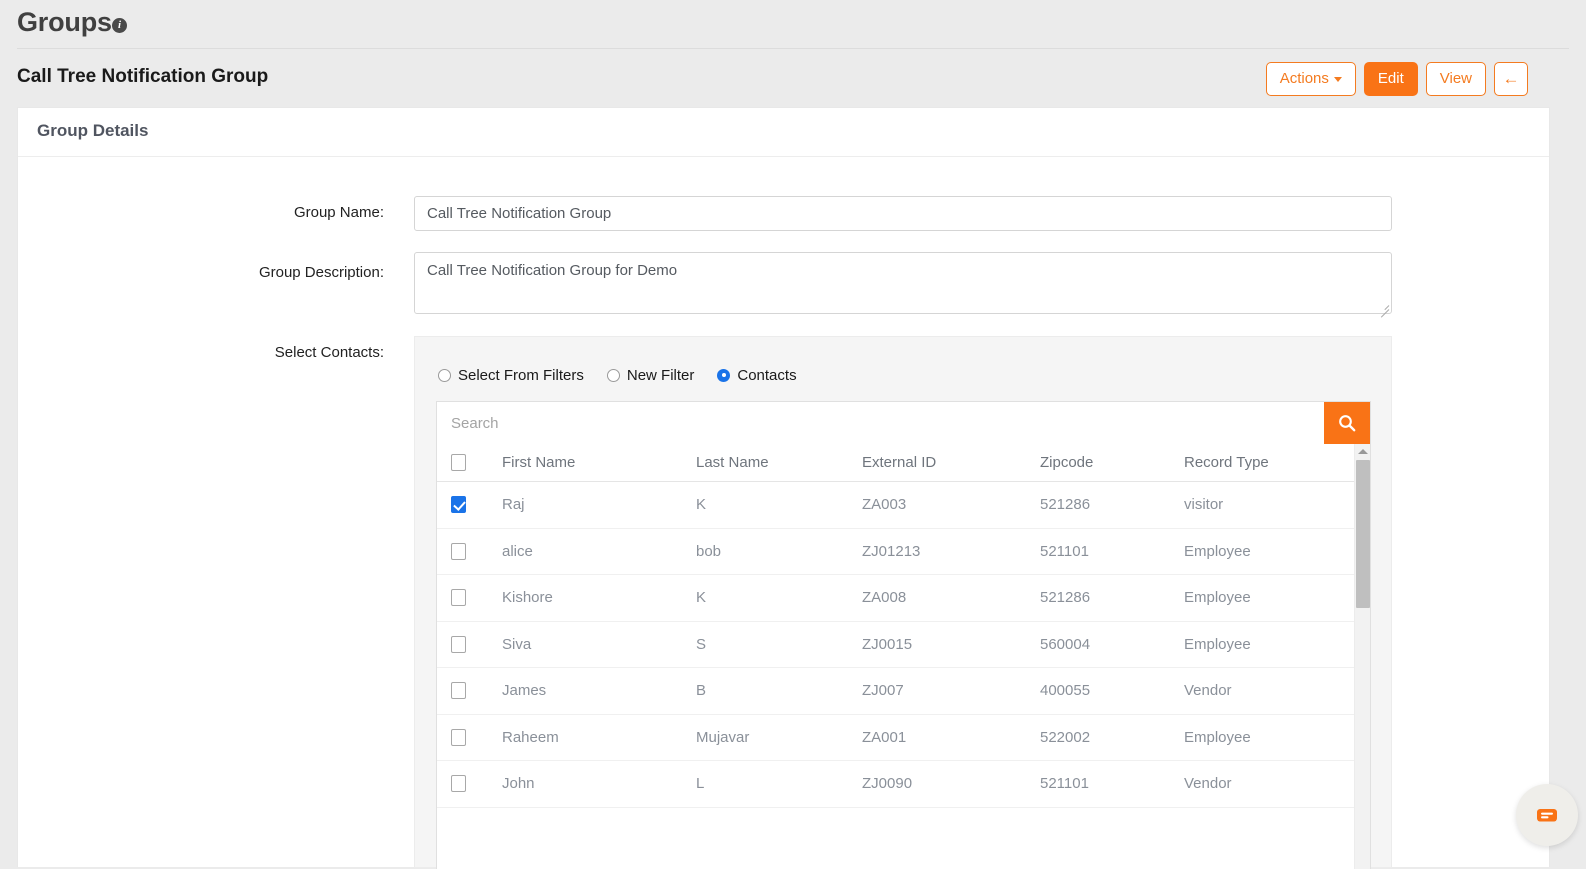  Describe the element at coordinates (1547, 815) in the screenshot. I see `chat-widget-button` at that location.